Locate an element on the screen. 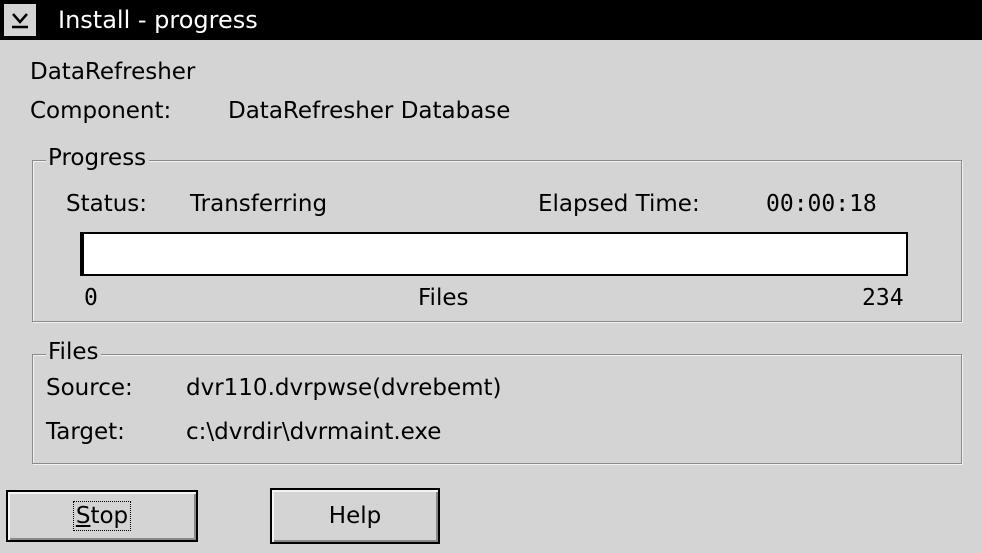  target-label: Target: is located at coordinates (85, 432).